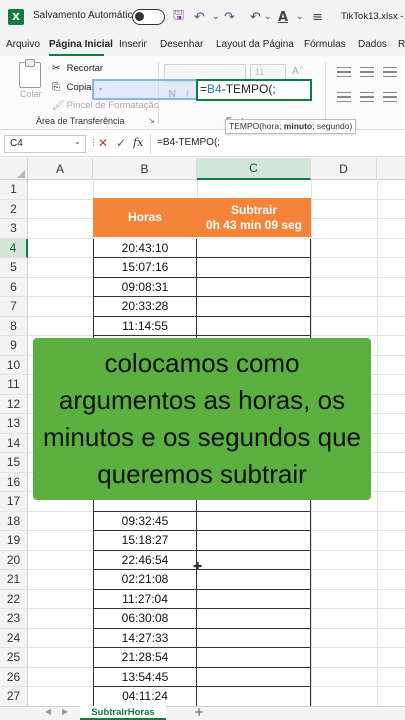  I want to click on row-header: 27, so click(14, 696).